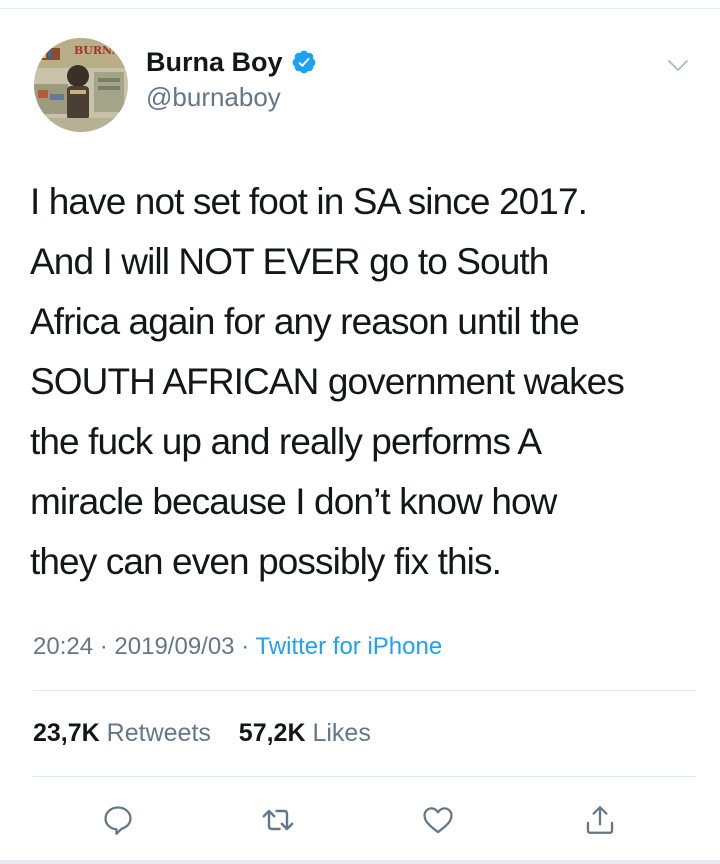  I want to click on share-button, so click(600, 820).